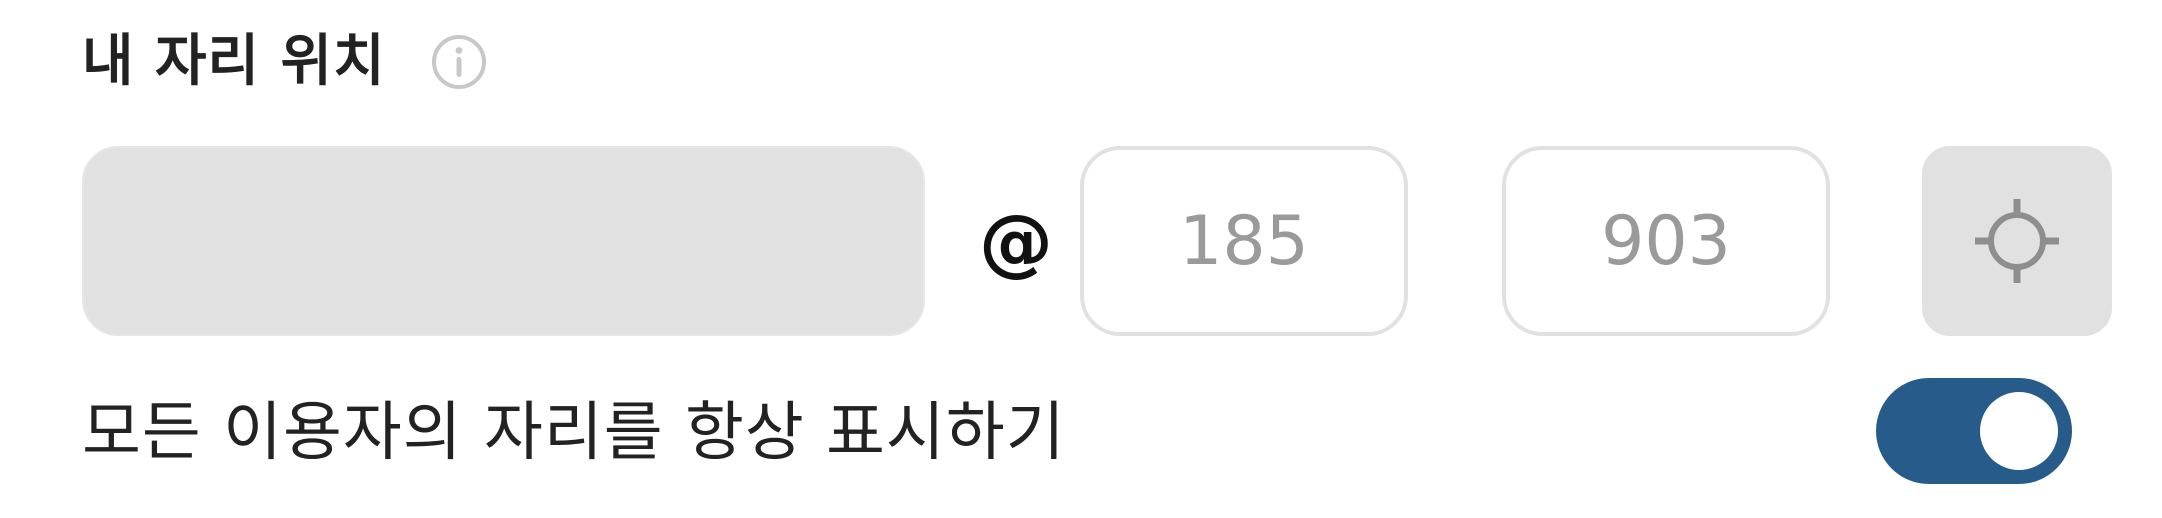  Describe the element at coordinates (2019, 431) in the screenshot. I see `toggle-knob` at that location.